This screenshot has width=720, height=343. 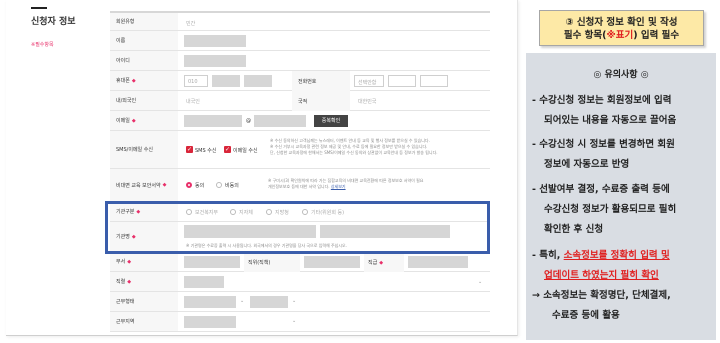 I want to click on job-type-select, so click(x=204, y=282).